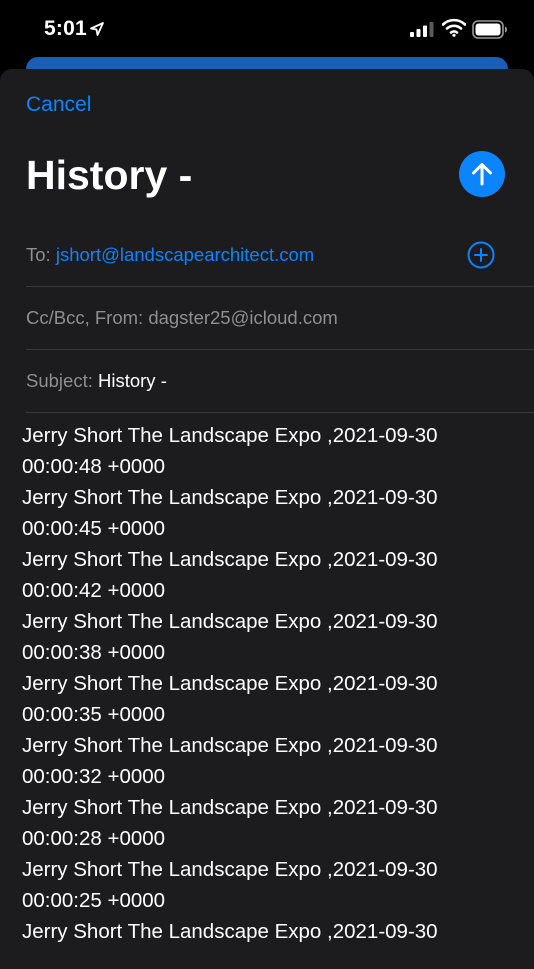 This screenshot has height=969, width=534. What do you see at coordinates (94, 776) in the screenshot?
I see `entry-line2: 00:00:32 +0000` at bounding box center [94, 776].